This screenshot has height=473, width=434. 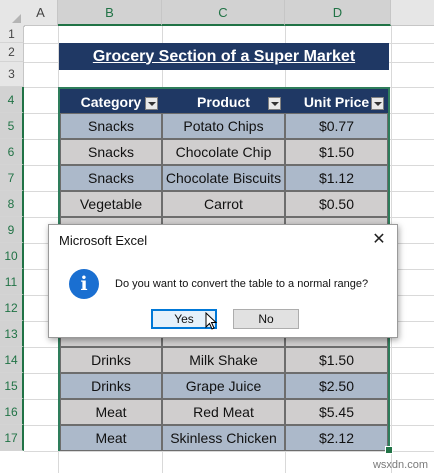 I want to click on table-cell: $0.50, so click(x=336, y=204).